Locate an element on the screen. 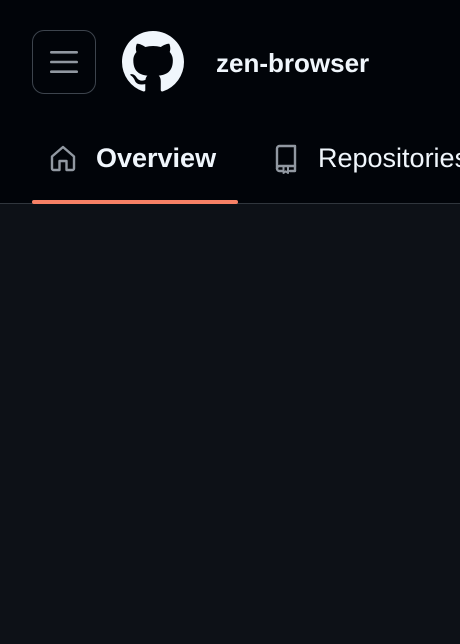  org-name: zen-browser is located at coordinates (292, 63).